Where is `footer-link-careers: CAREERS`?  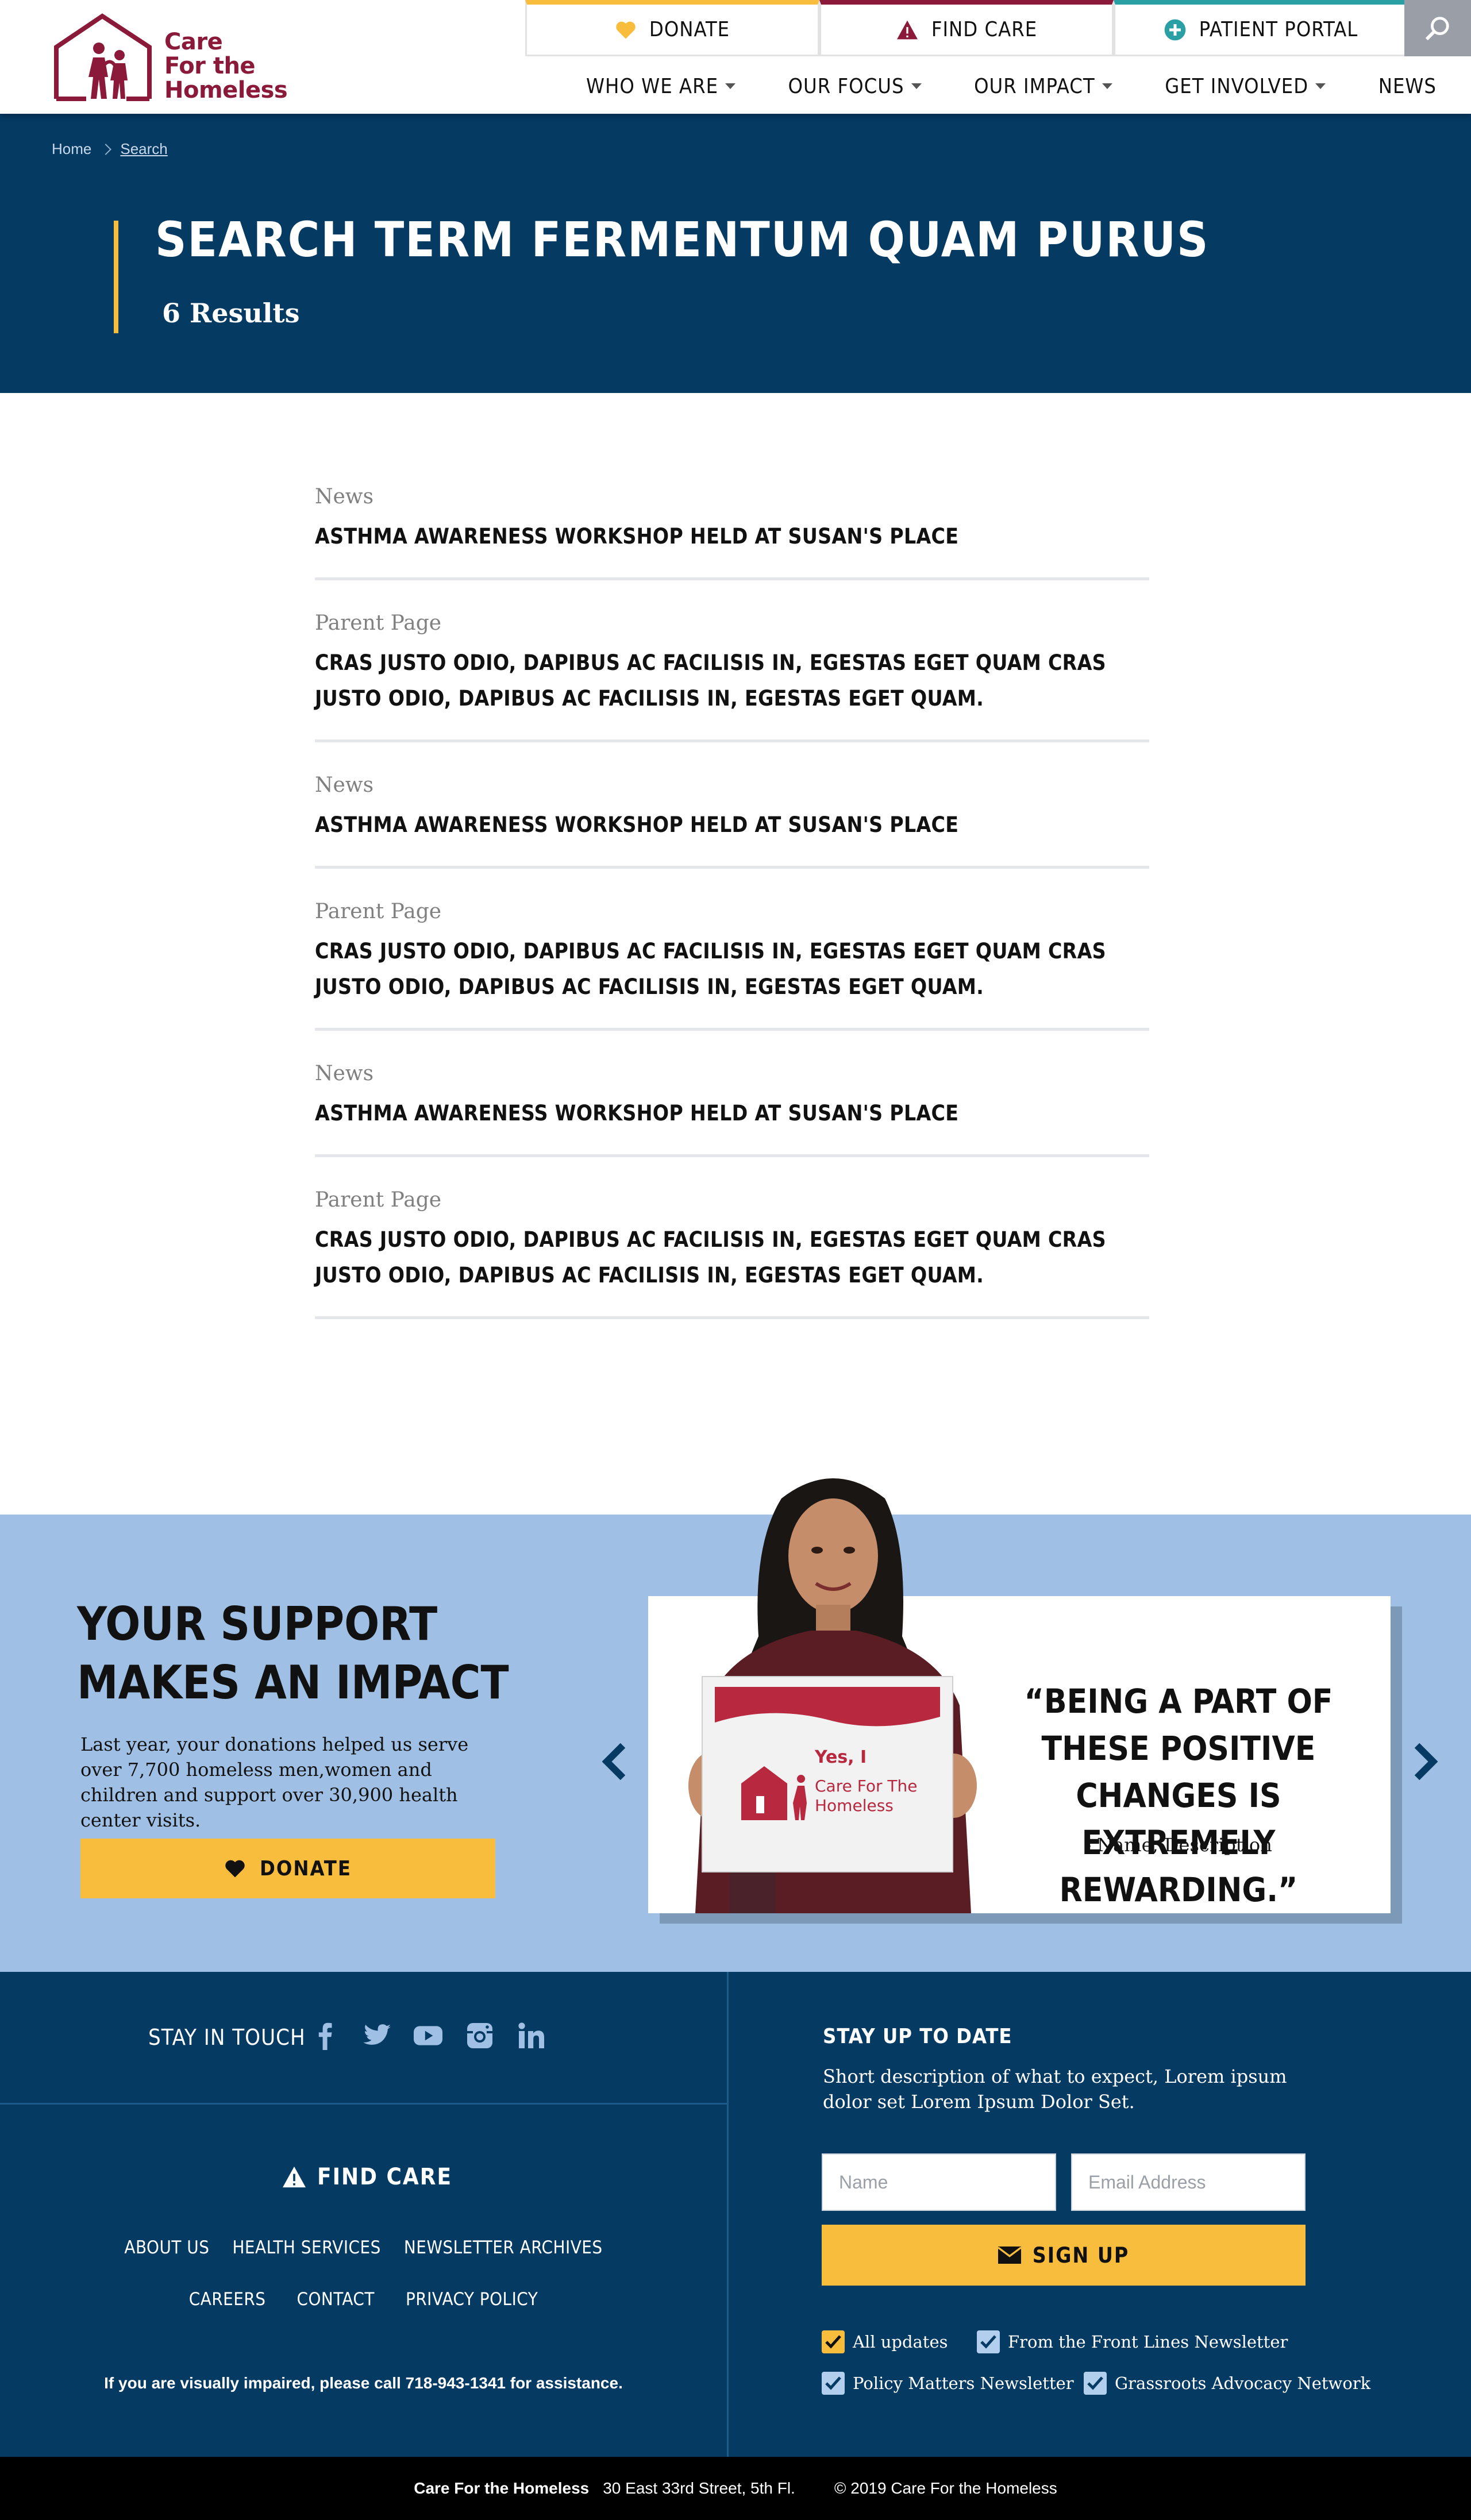
footer-link-careers: CAREERS is located at coordinates (227, 2299).